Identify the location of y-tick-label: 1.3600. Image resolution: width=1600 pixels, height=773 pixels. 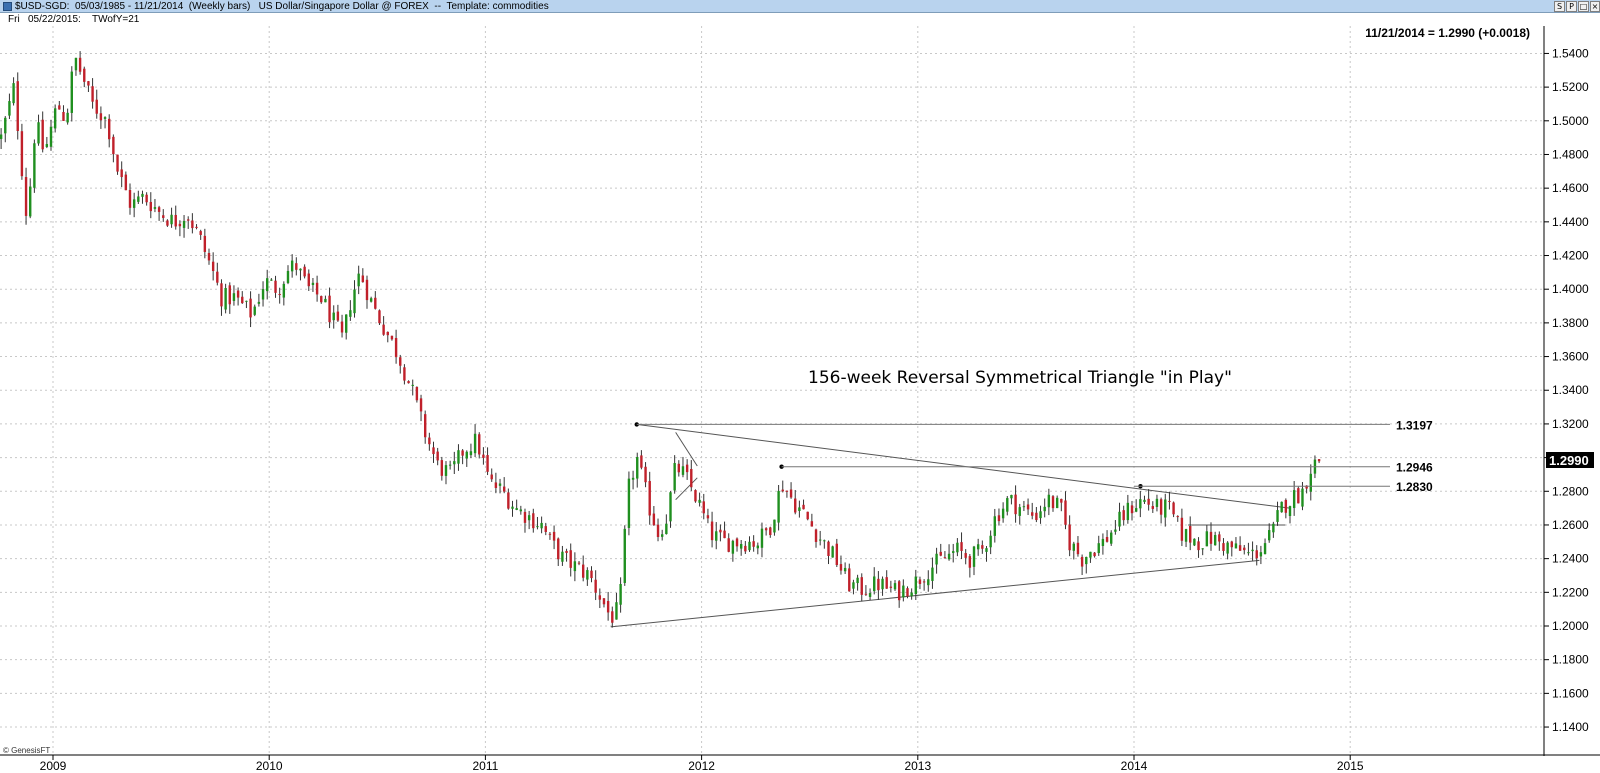
(1570, 357).